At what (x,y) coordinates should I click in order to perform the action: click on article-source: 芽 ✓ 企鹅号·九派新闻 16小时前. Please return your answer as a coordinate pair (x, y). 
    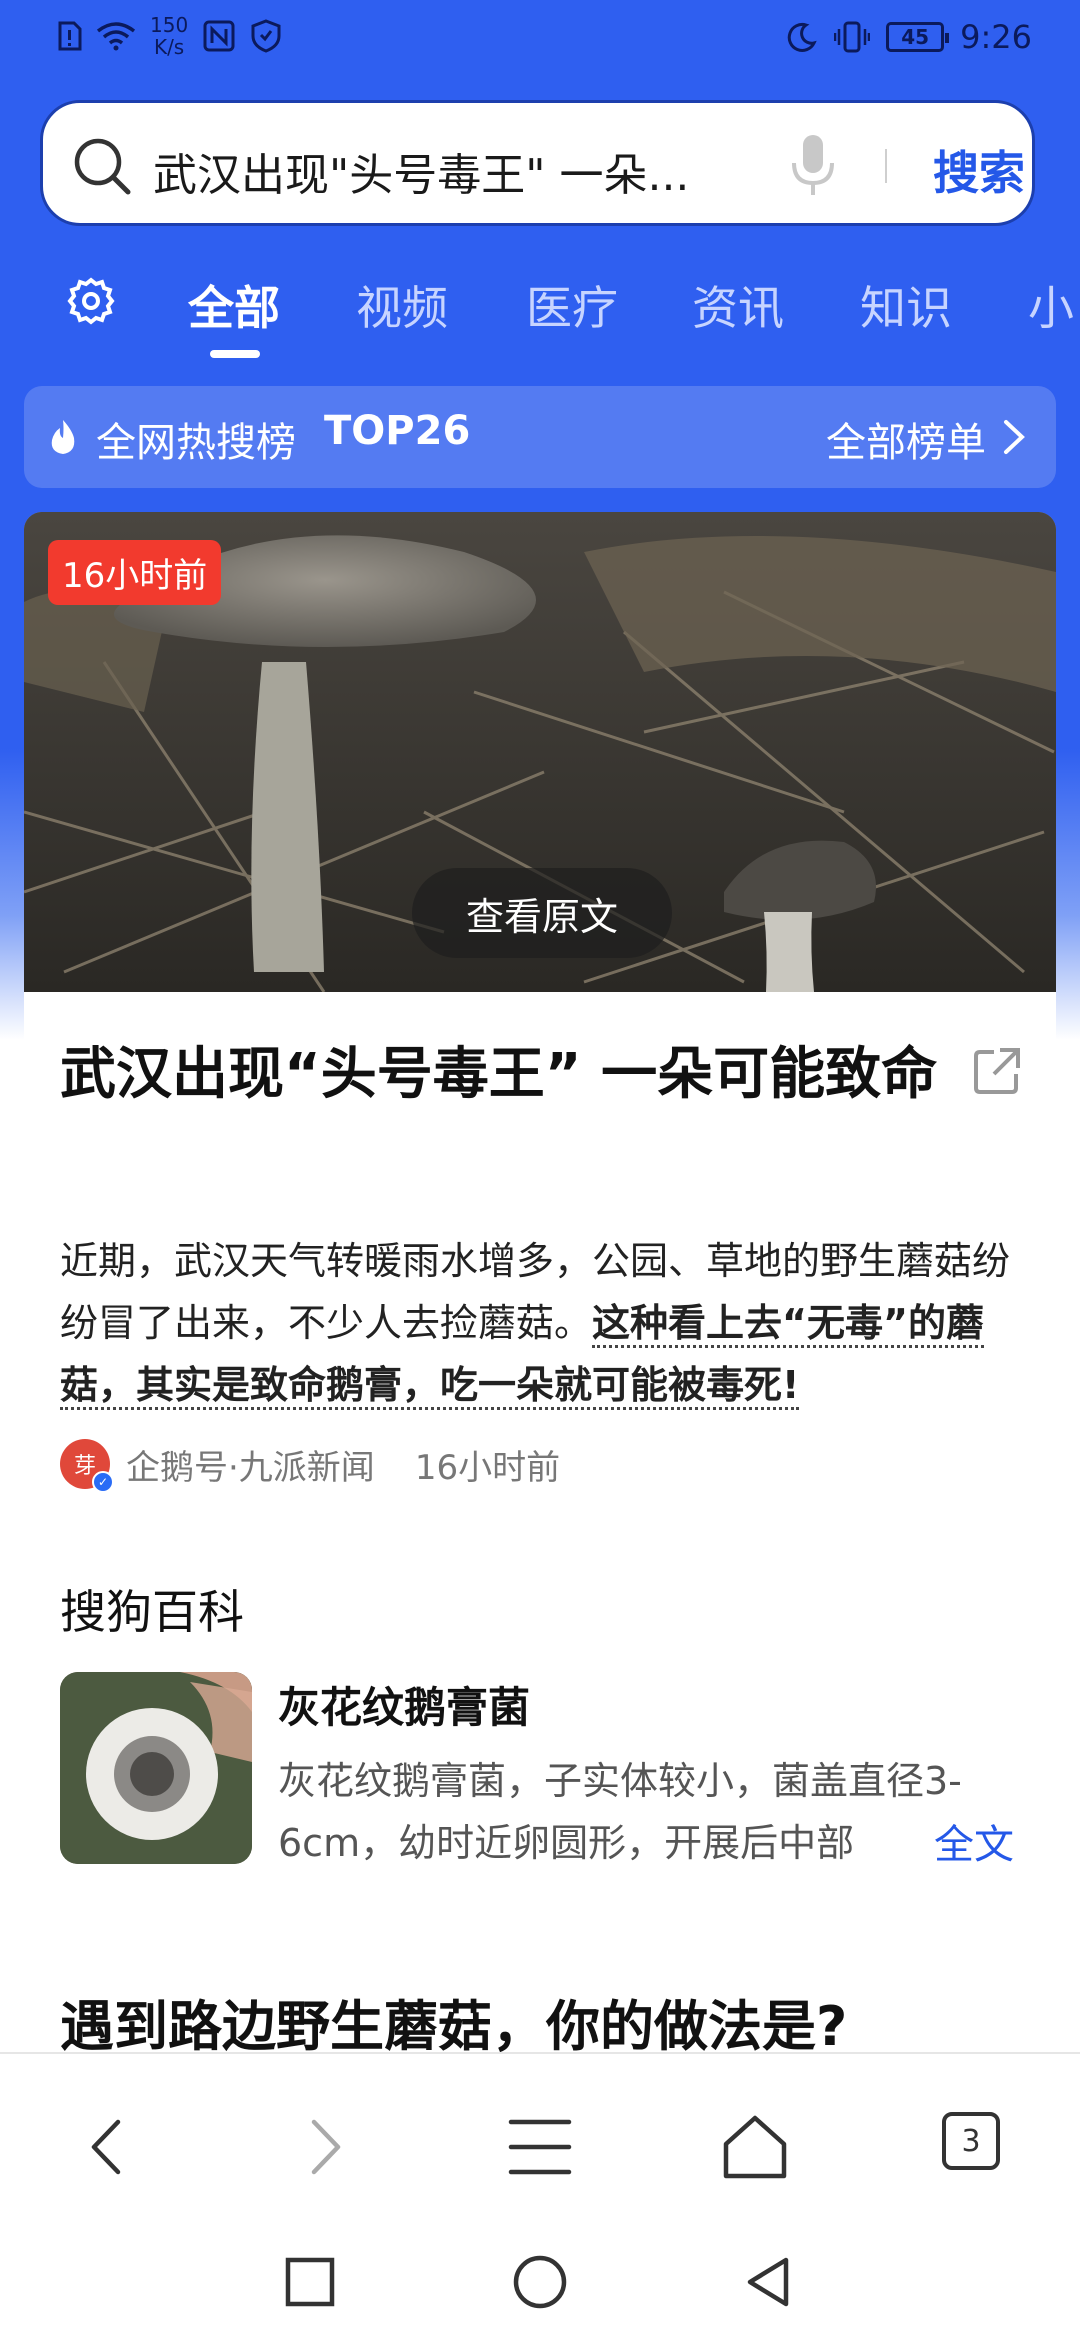
    Looking at the image, I should click on (310, 1464).